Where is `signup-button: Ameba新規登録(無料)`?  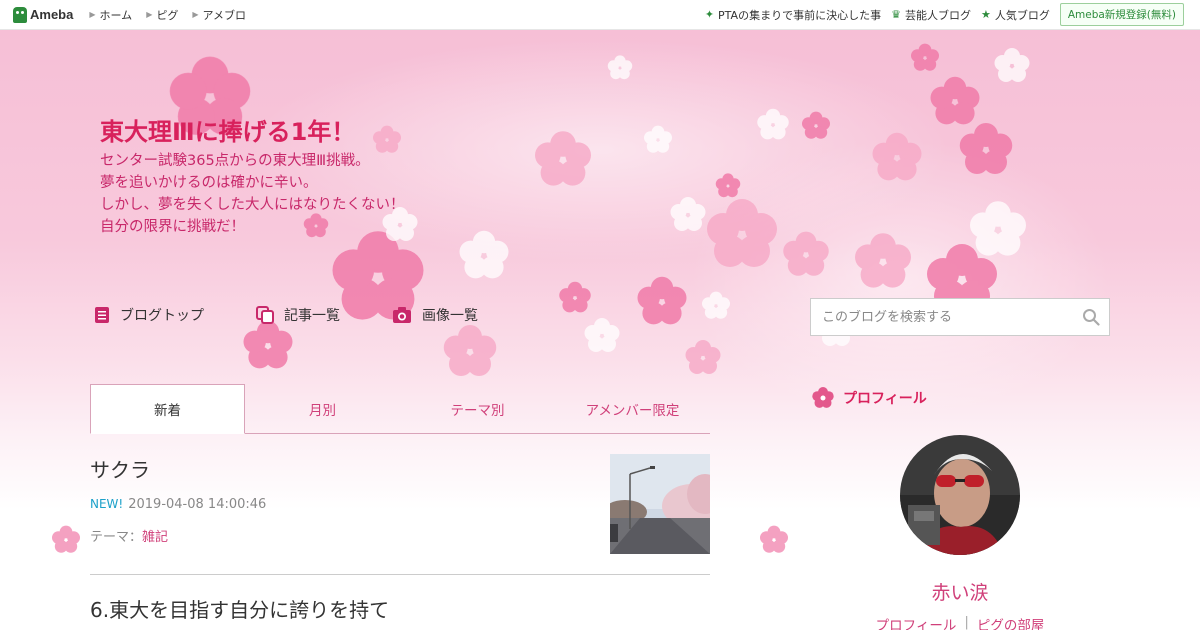
signup-button: Ameba新規登録(無料) is located at coordinates (1121, 14).